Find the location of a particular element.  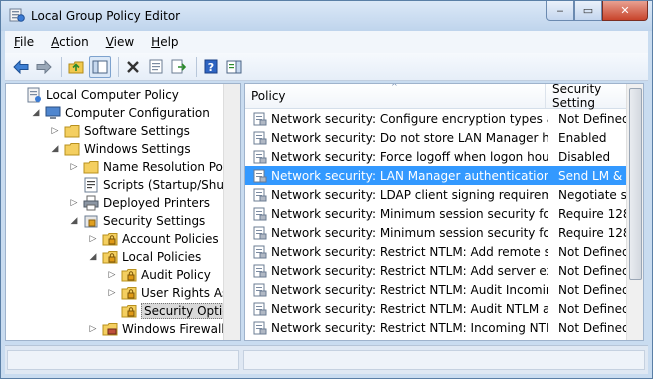

export-list-icon is located at coordinates (179, 66).